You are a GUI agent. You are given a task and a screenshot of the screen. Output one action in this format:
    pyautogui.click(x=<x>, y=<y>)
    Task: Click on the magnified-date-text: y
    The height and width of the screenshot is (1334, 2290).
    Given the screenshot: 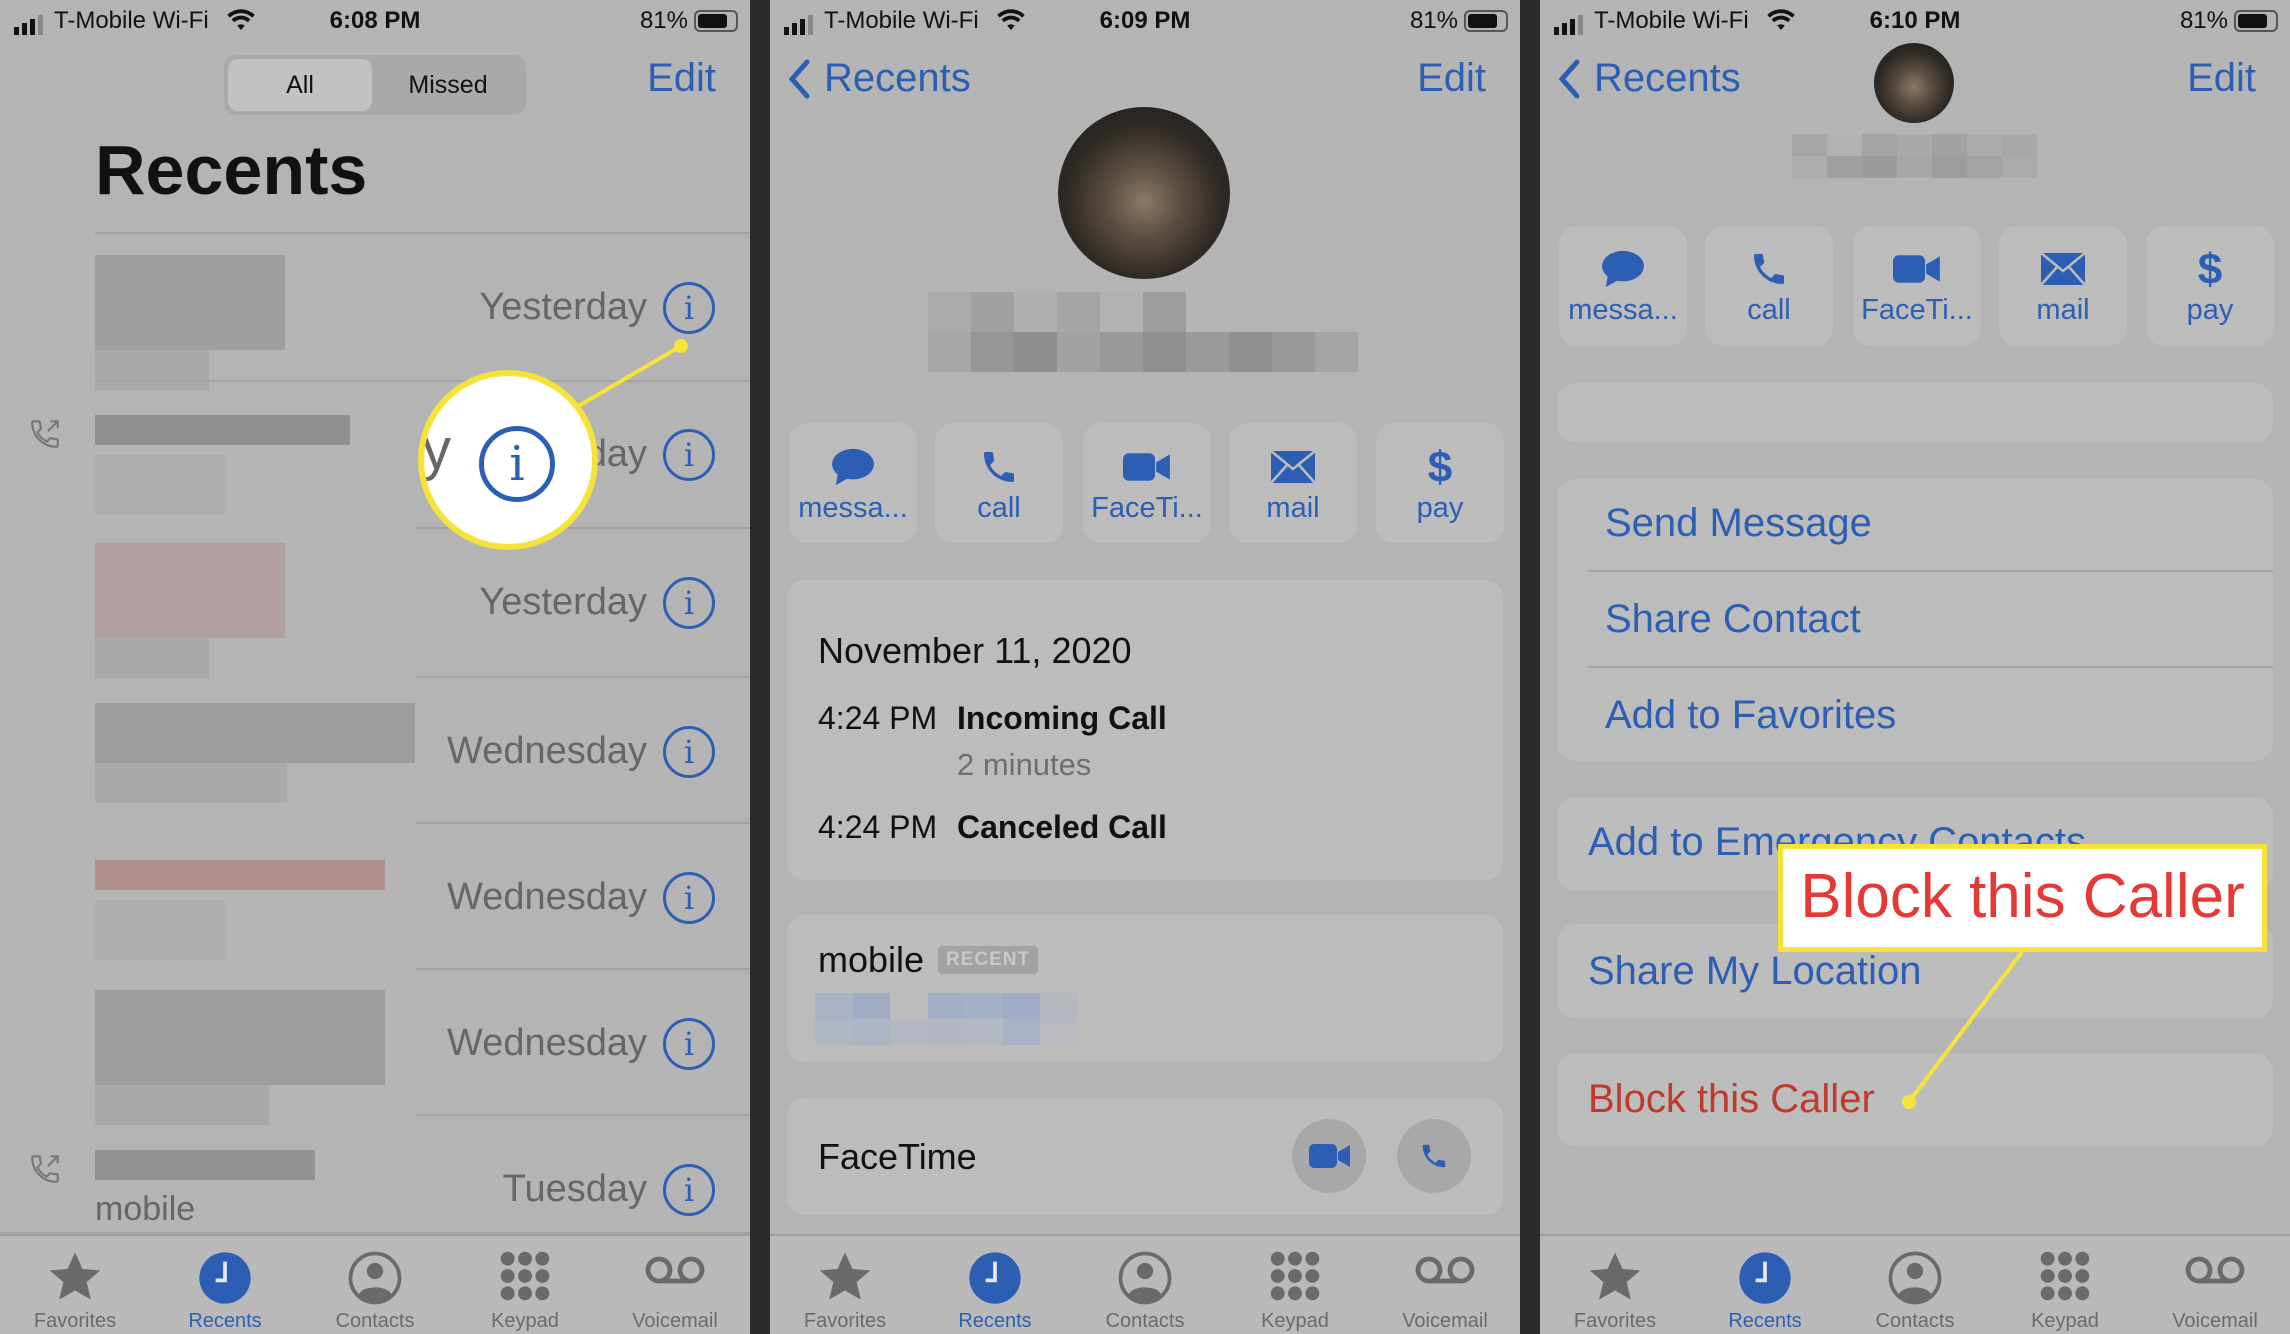 What is the action you would take?
    pyautogui.click(x=436, y=449)
    